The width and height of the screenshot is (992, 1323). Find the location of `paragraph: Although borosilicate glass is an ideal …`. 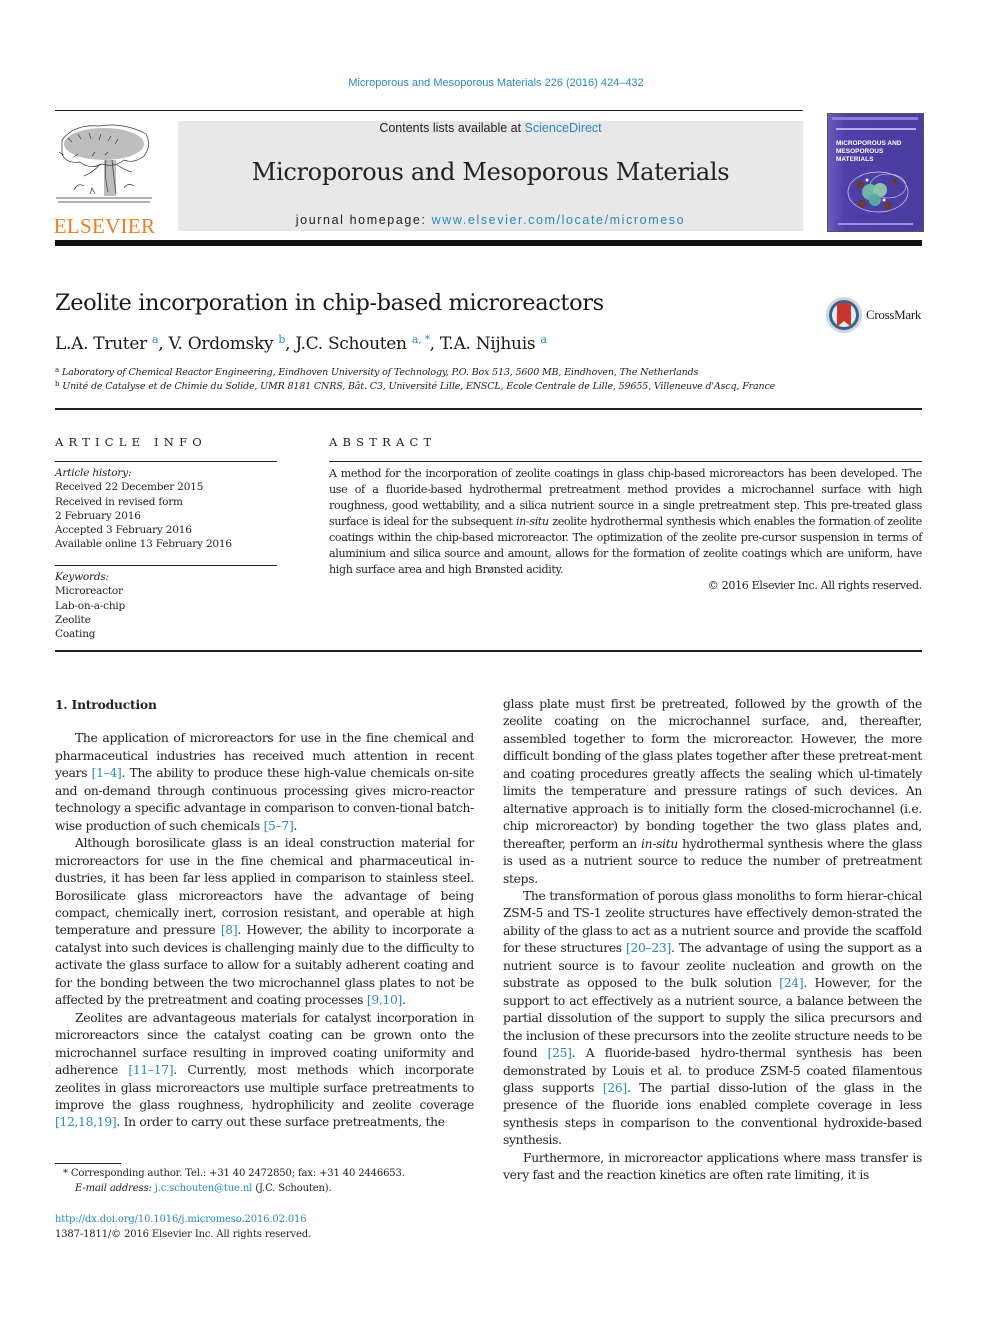

paragraph: Although borosilicate glass is an ideal … is located at coordinates (264, 922).